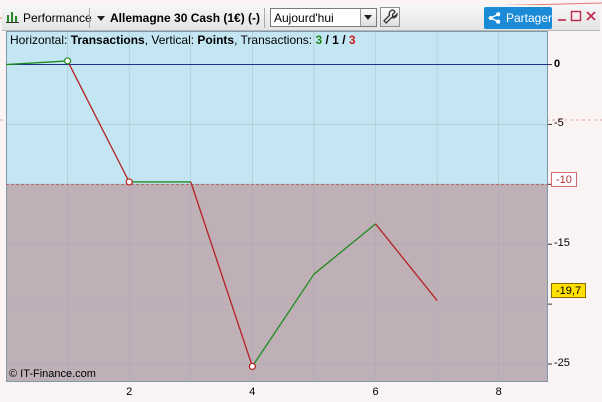  What do you see at coordinates (562, 243) in the screenshot?
I see `y-tick-label: -15` at bounding box center [562, 243].